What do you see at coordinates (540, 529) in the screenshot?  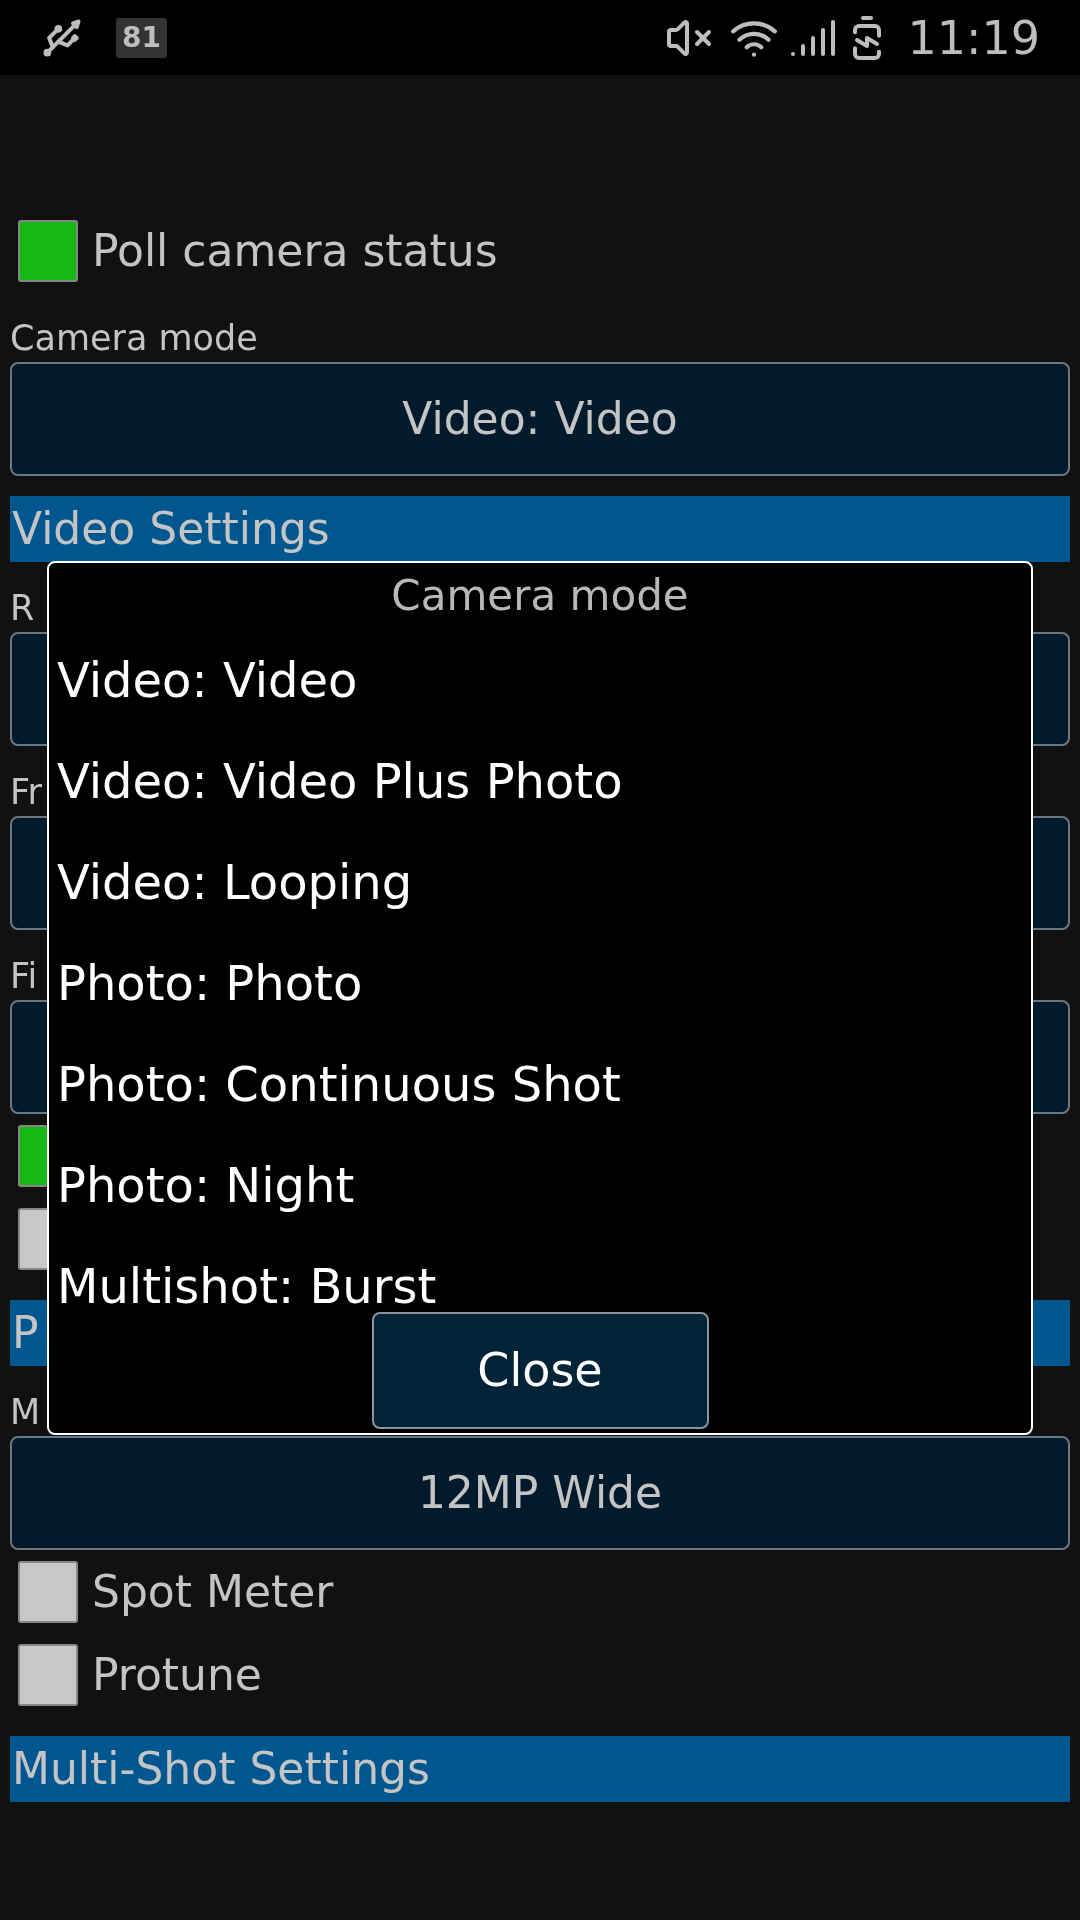 I see `section-header: Video Settings` at bounding box center [540, 529].